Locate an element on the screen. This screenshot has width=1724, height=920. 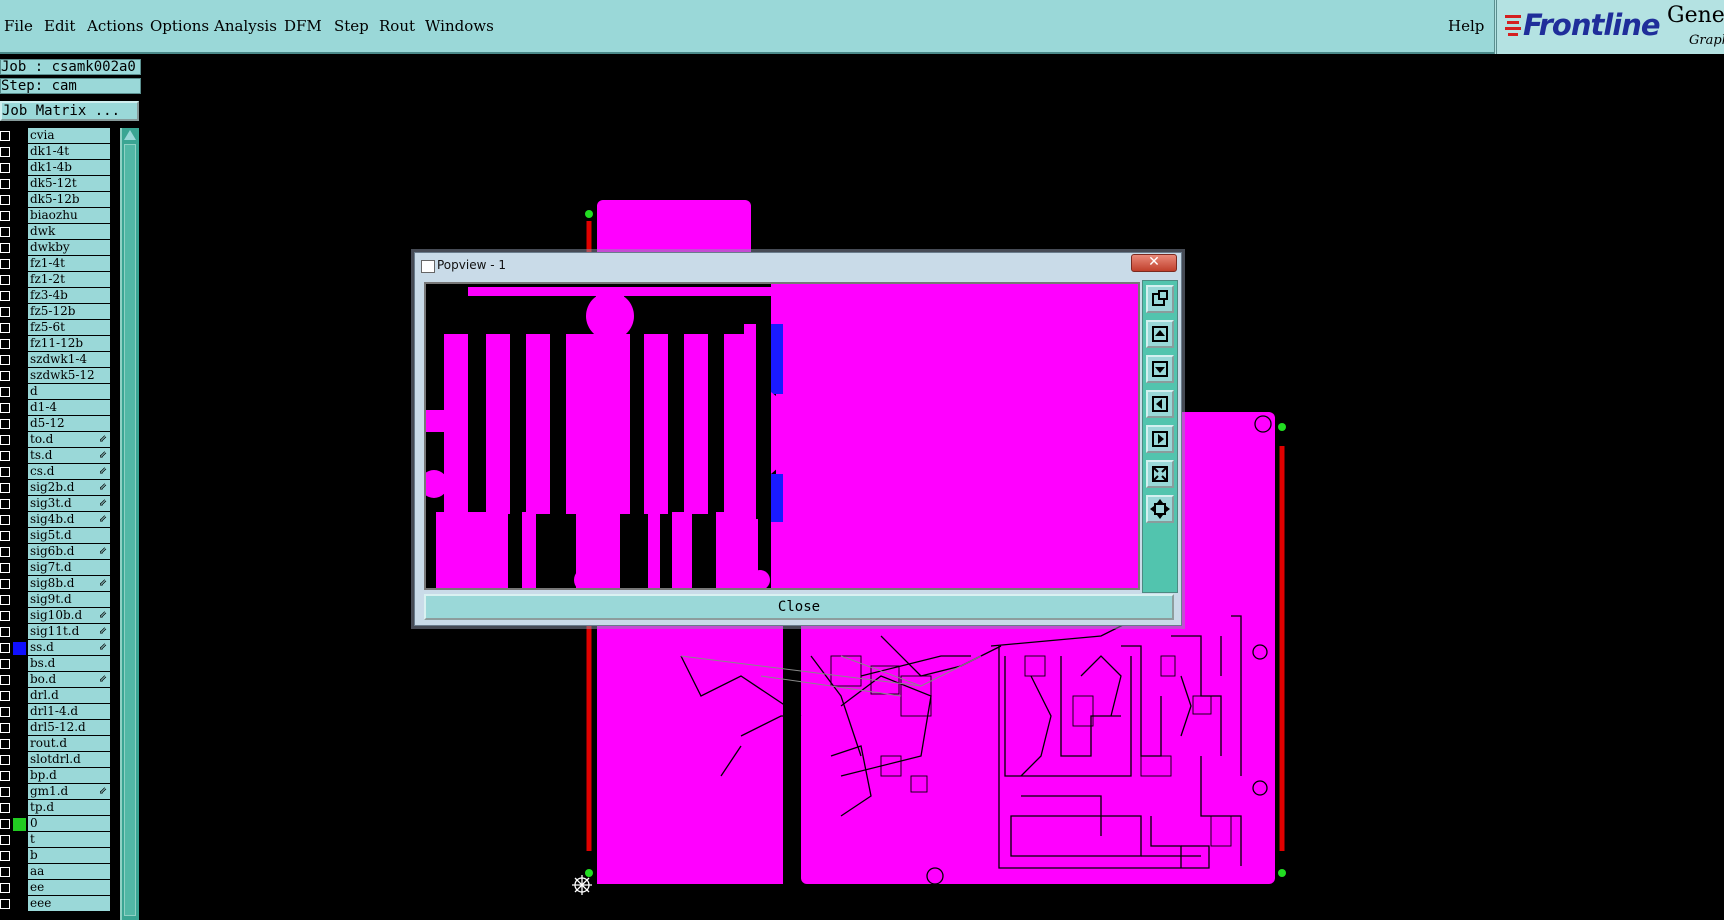
layer-row: bp.d is located at coordinates (56, 776).